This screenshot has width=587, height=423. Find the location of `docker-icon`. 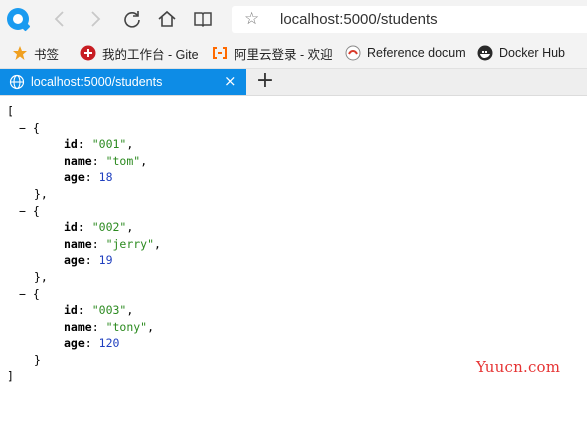

docker-icon is located at coordinates (485, 53).